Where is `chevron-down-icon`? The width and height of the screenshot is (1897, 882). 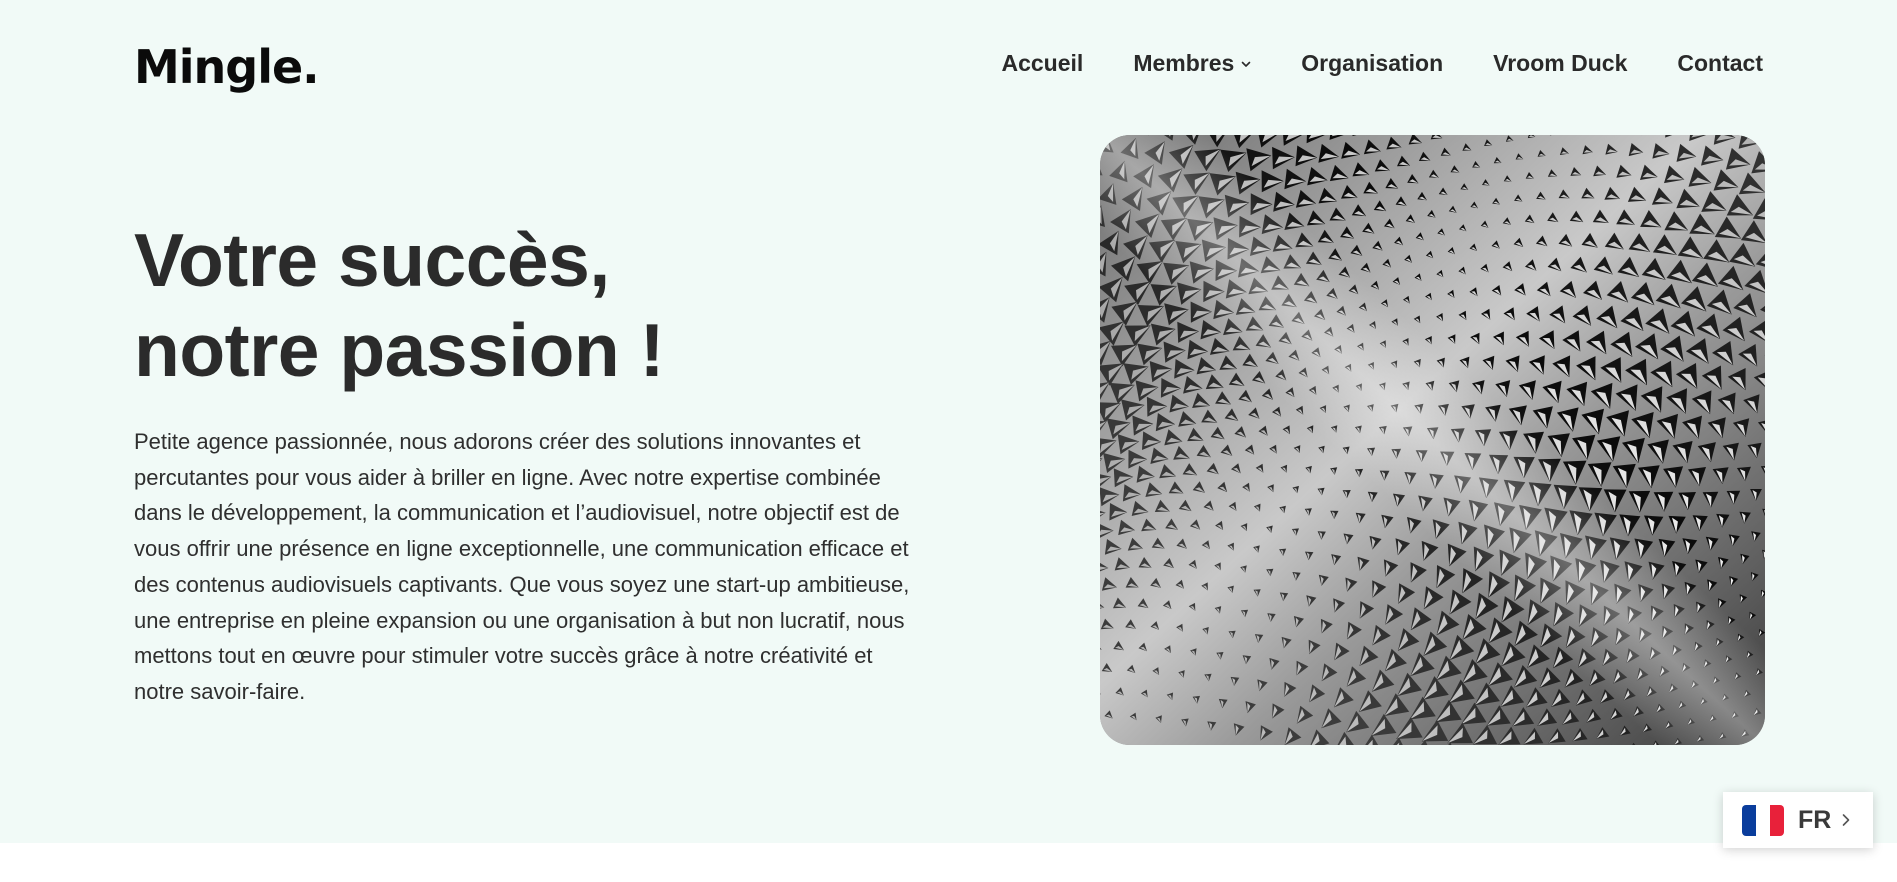 chevron-down-icon is located at coordinates (1246, 64).